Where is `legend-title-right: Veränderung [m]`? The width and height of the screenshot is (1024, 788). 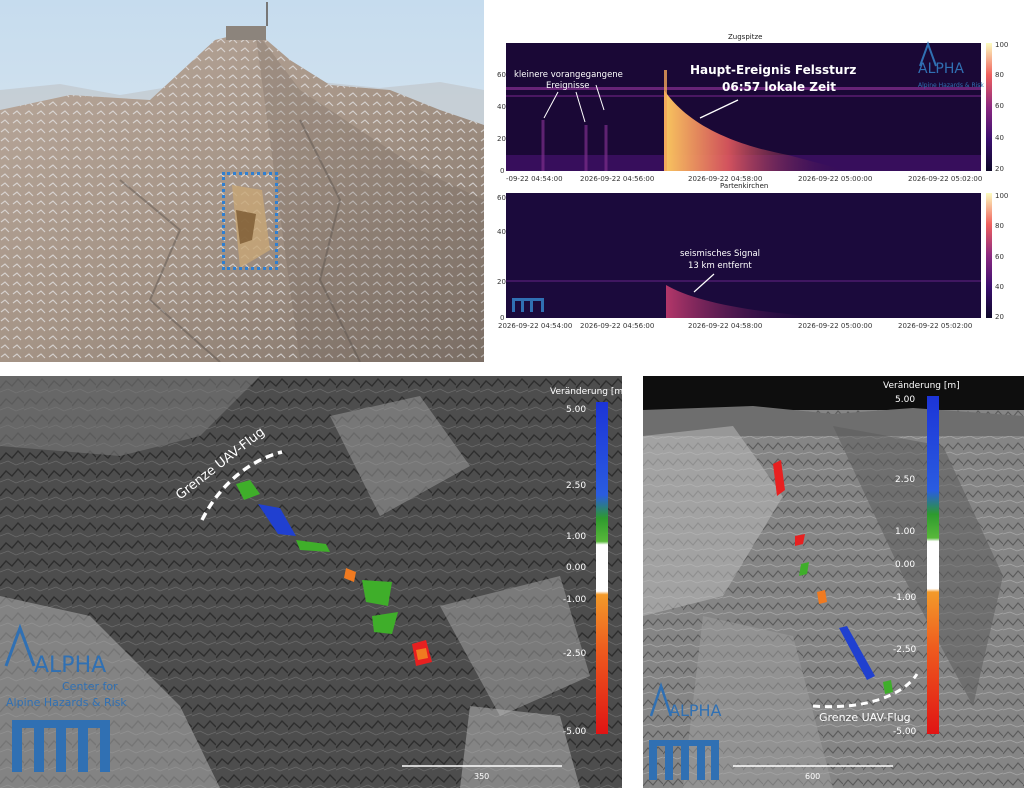 legend-title-right: Veränderung [m] is located at coordinates (921, 386).